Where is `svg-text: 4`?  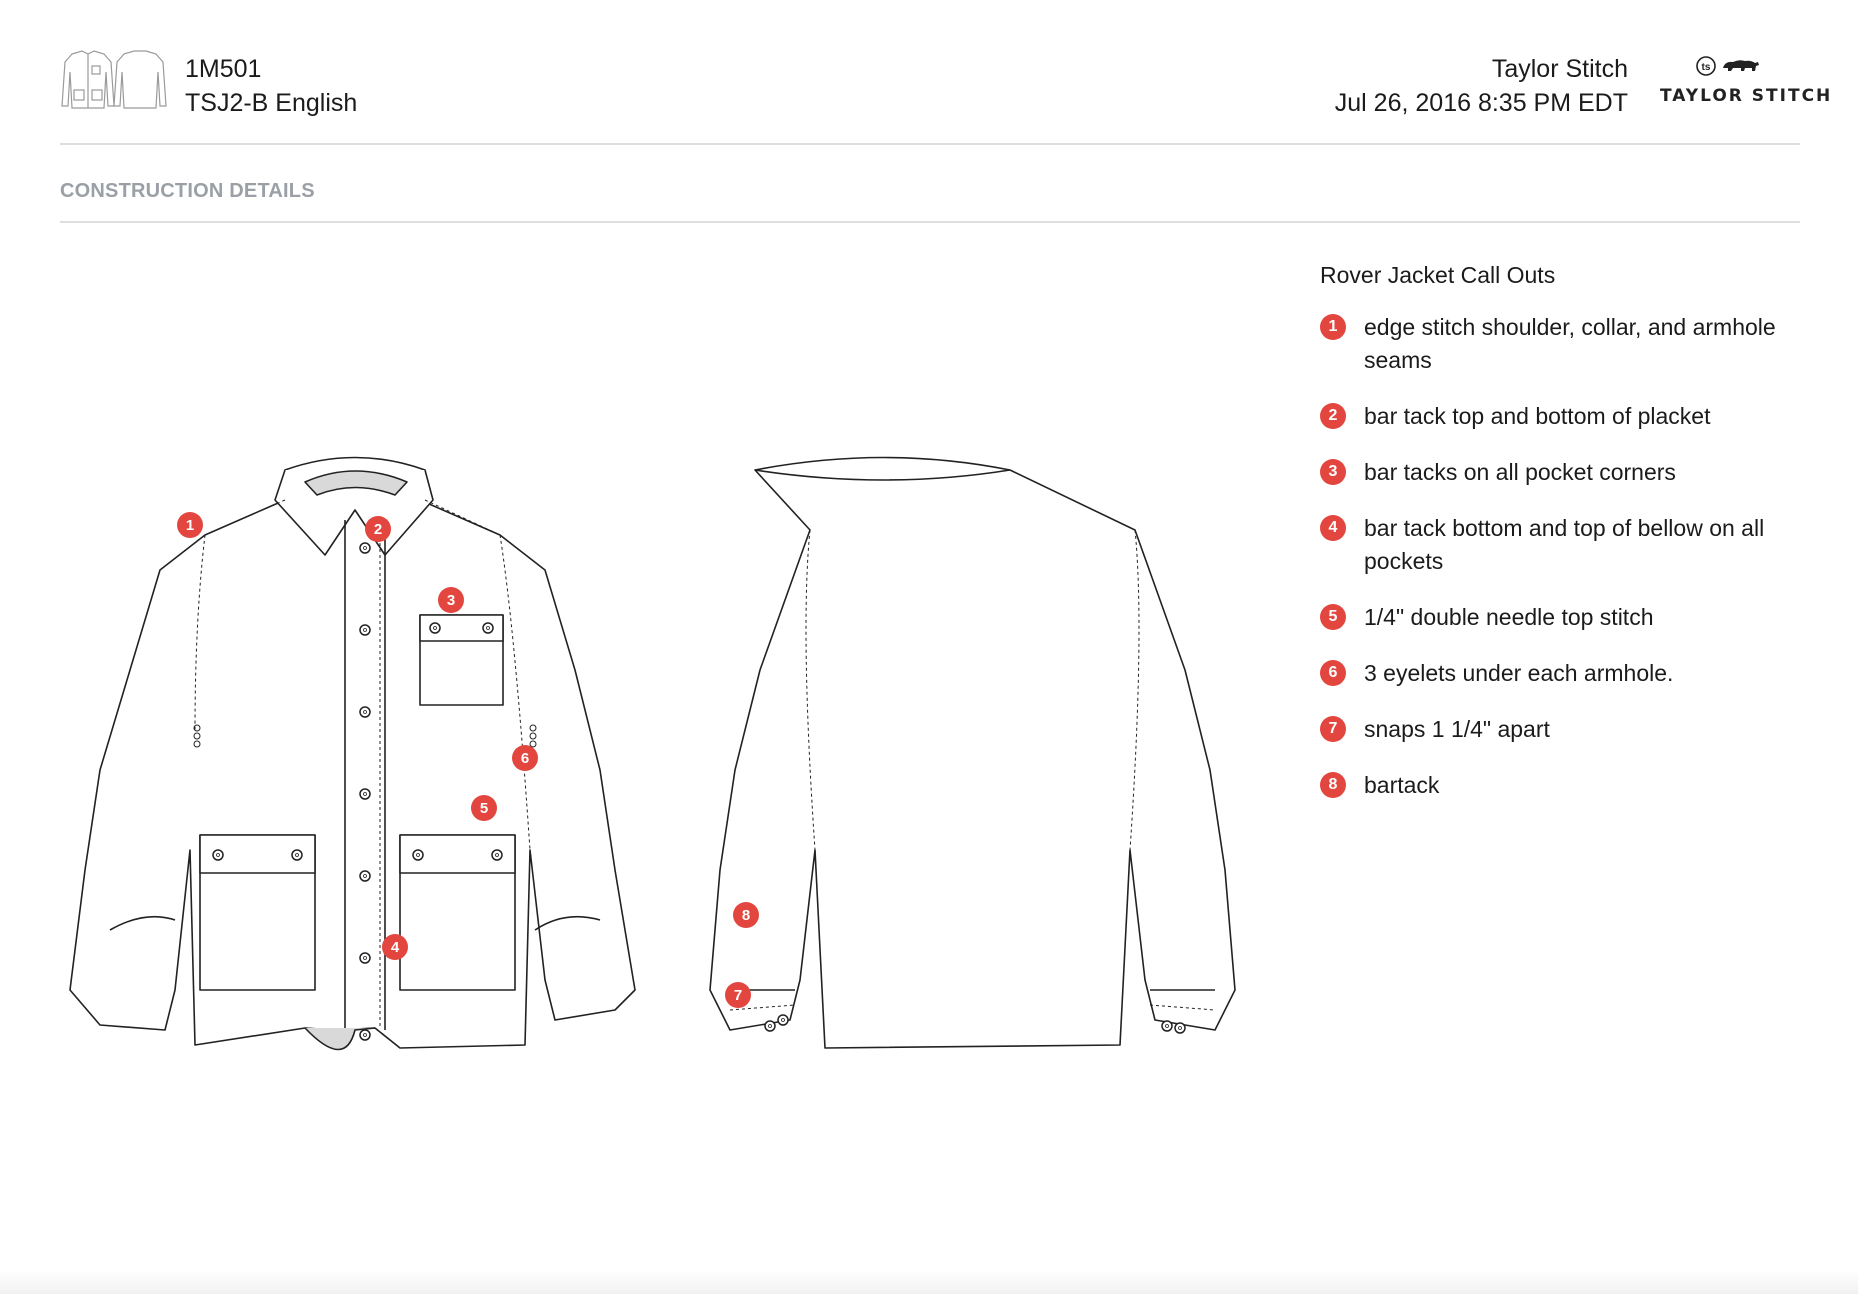
svg-text: 4 is located at coordinates (395, 947).